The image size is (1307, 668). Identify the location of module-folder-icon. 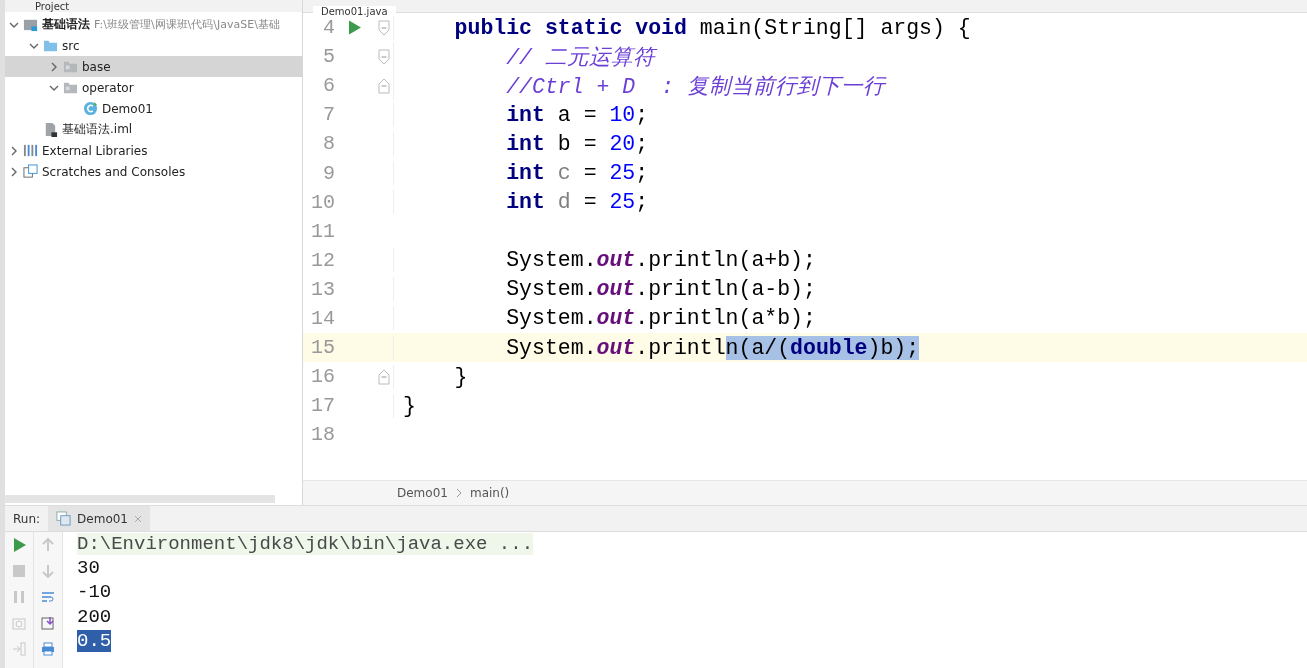
(30, 24).